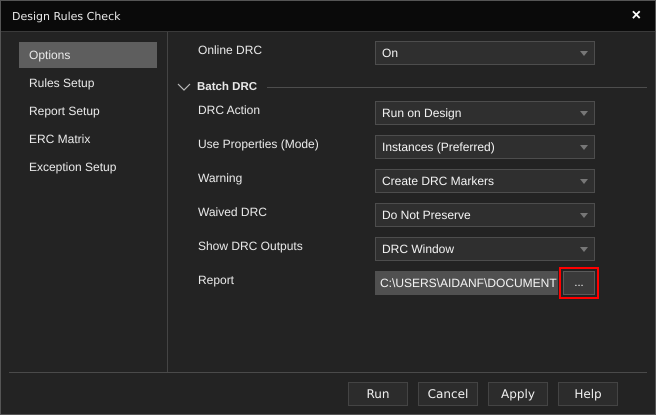 The image size is (656, 415). Describe the element at coordinates (229, 109) in the screenshot. I see `field-label: DRC Action` at that location.